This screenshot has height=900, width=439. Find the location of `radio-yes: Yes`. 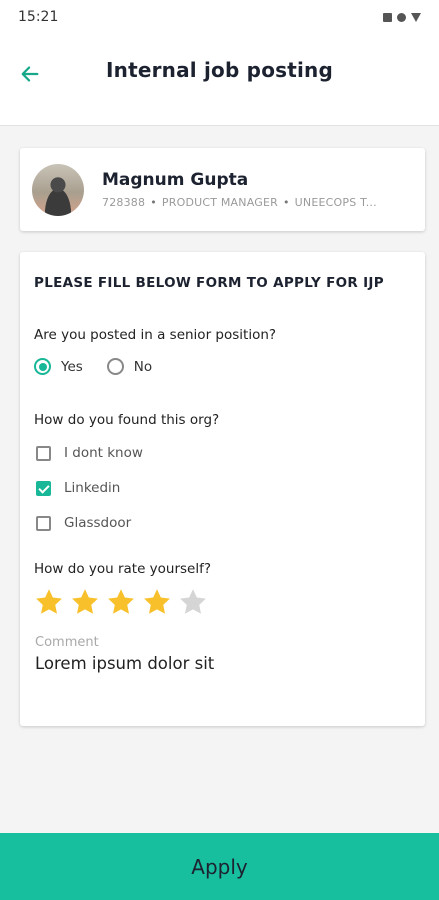

radio-yes: Yes is located at coordinates (58, 366).